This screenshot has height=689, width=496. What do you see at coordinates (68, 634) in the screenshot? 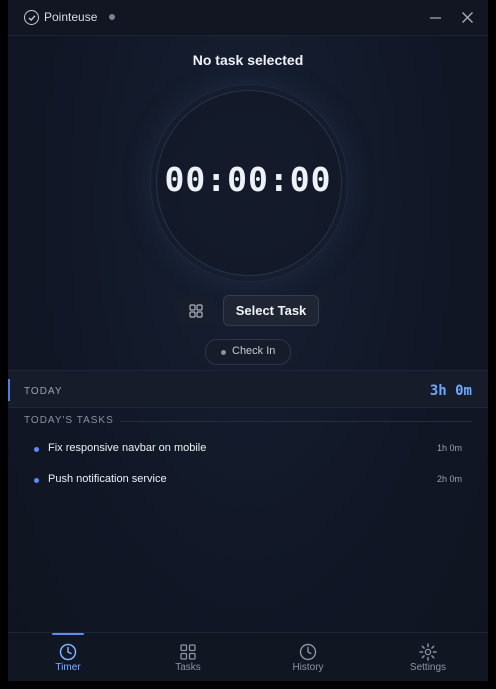
I see `active-tab-indicator` at bounding box center [68, 634].